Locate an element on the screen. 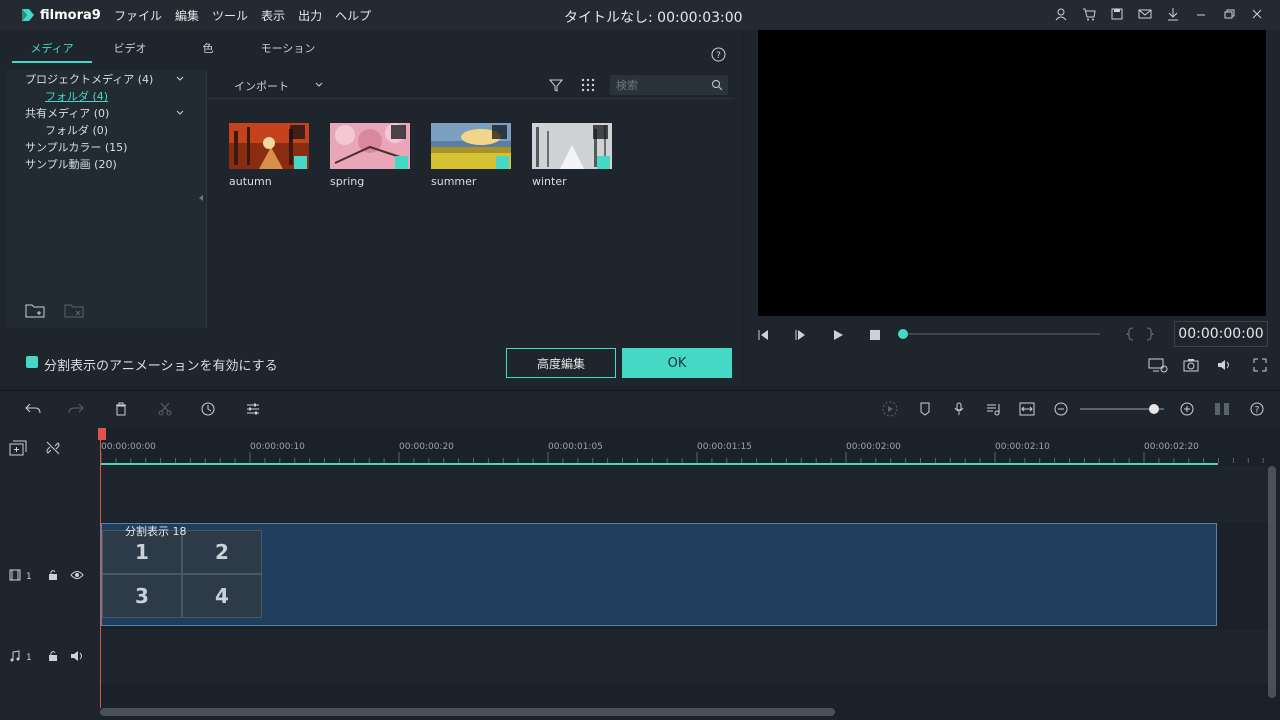 The width and height of the screenshot is (1280, 720). advanced-edit-button: 高度編集 is located at coordinates (561, 363).